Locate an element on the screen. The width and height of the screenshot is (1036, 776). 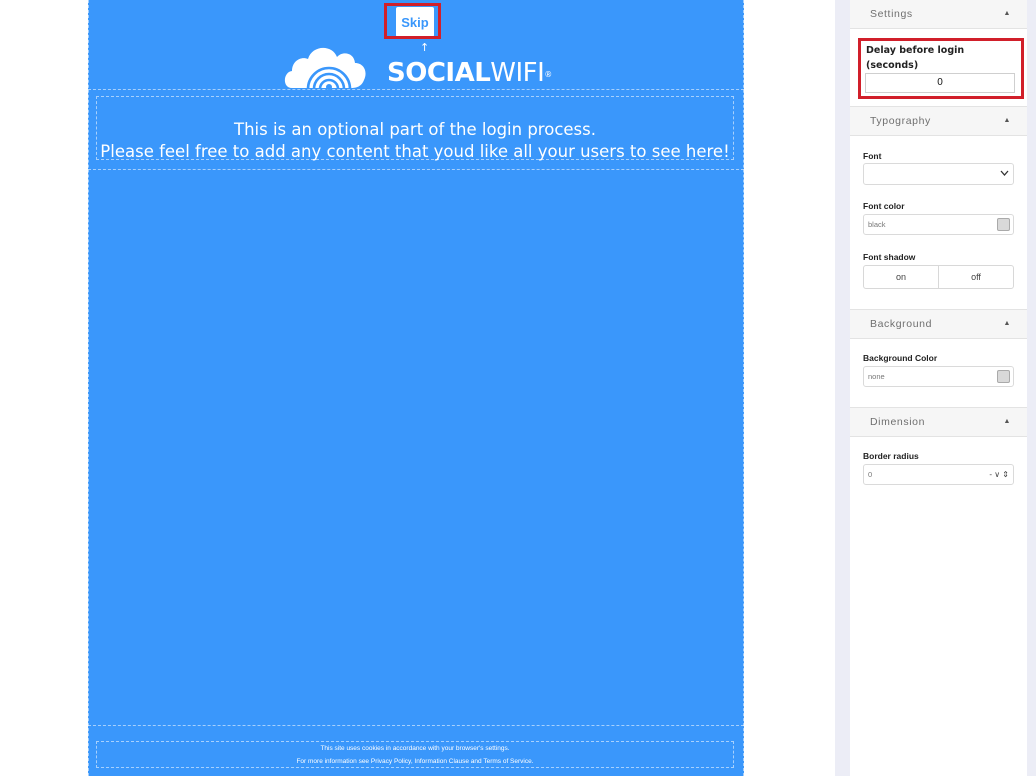
cloud-wifi-logo-icon is located at coordinates (325, 68).